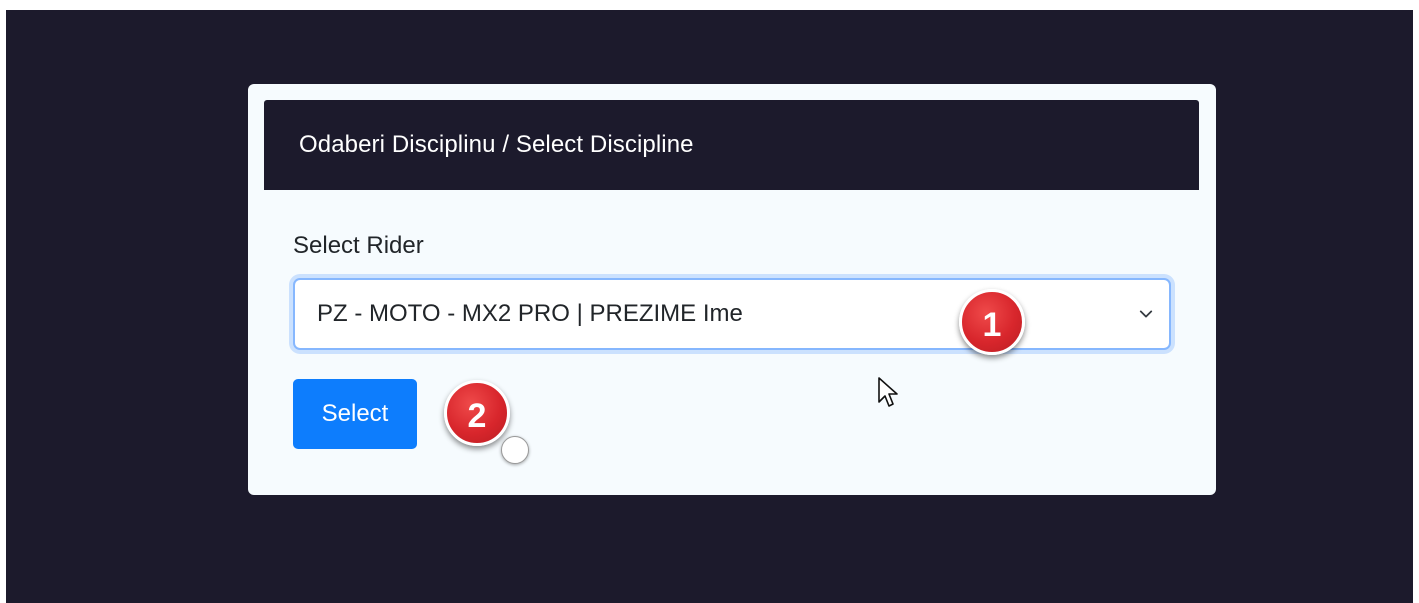  I want to click on rider-select-label: Select Rider, so click(358, 245).